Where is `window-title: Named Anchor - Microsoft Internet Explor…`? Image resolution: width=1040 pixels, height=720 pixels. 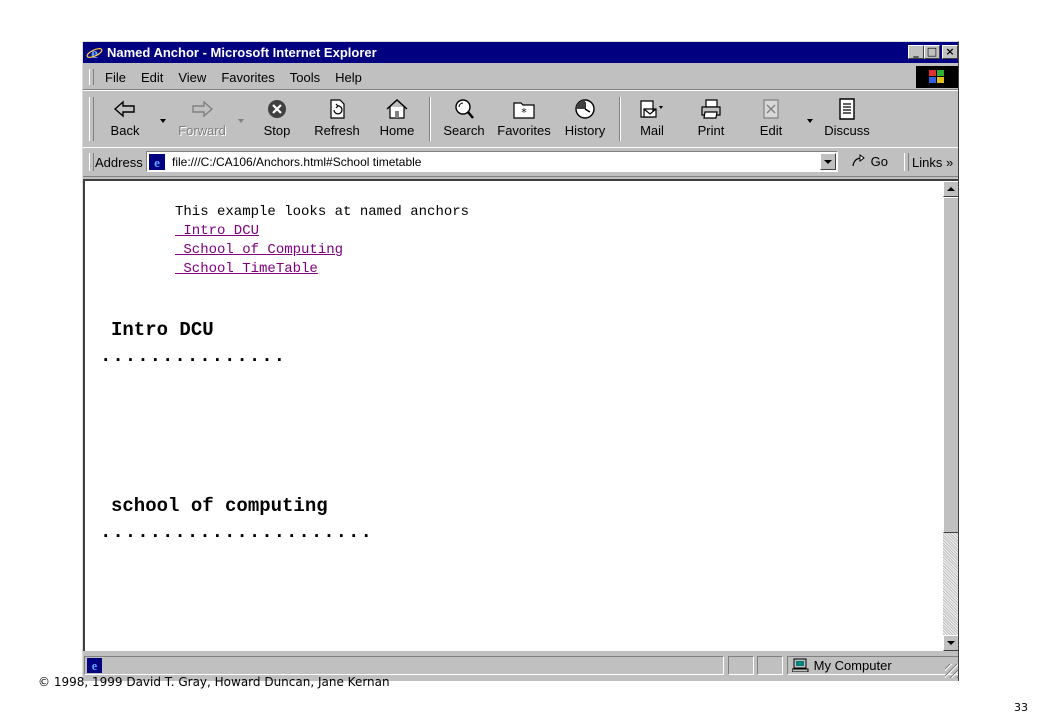 window-title: Named Anchor - Microsoft Internet Explor… is located at coordinates (242, 52).